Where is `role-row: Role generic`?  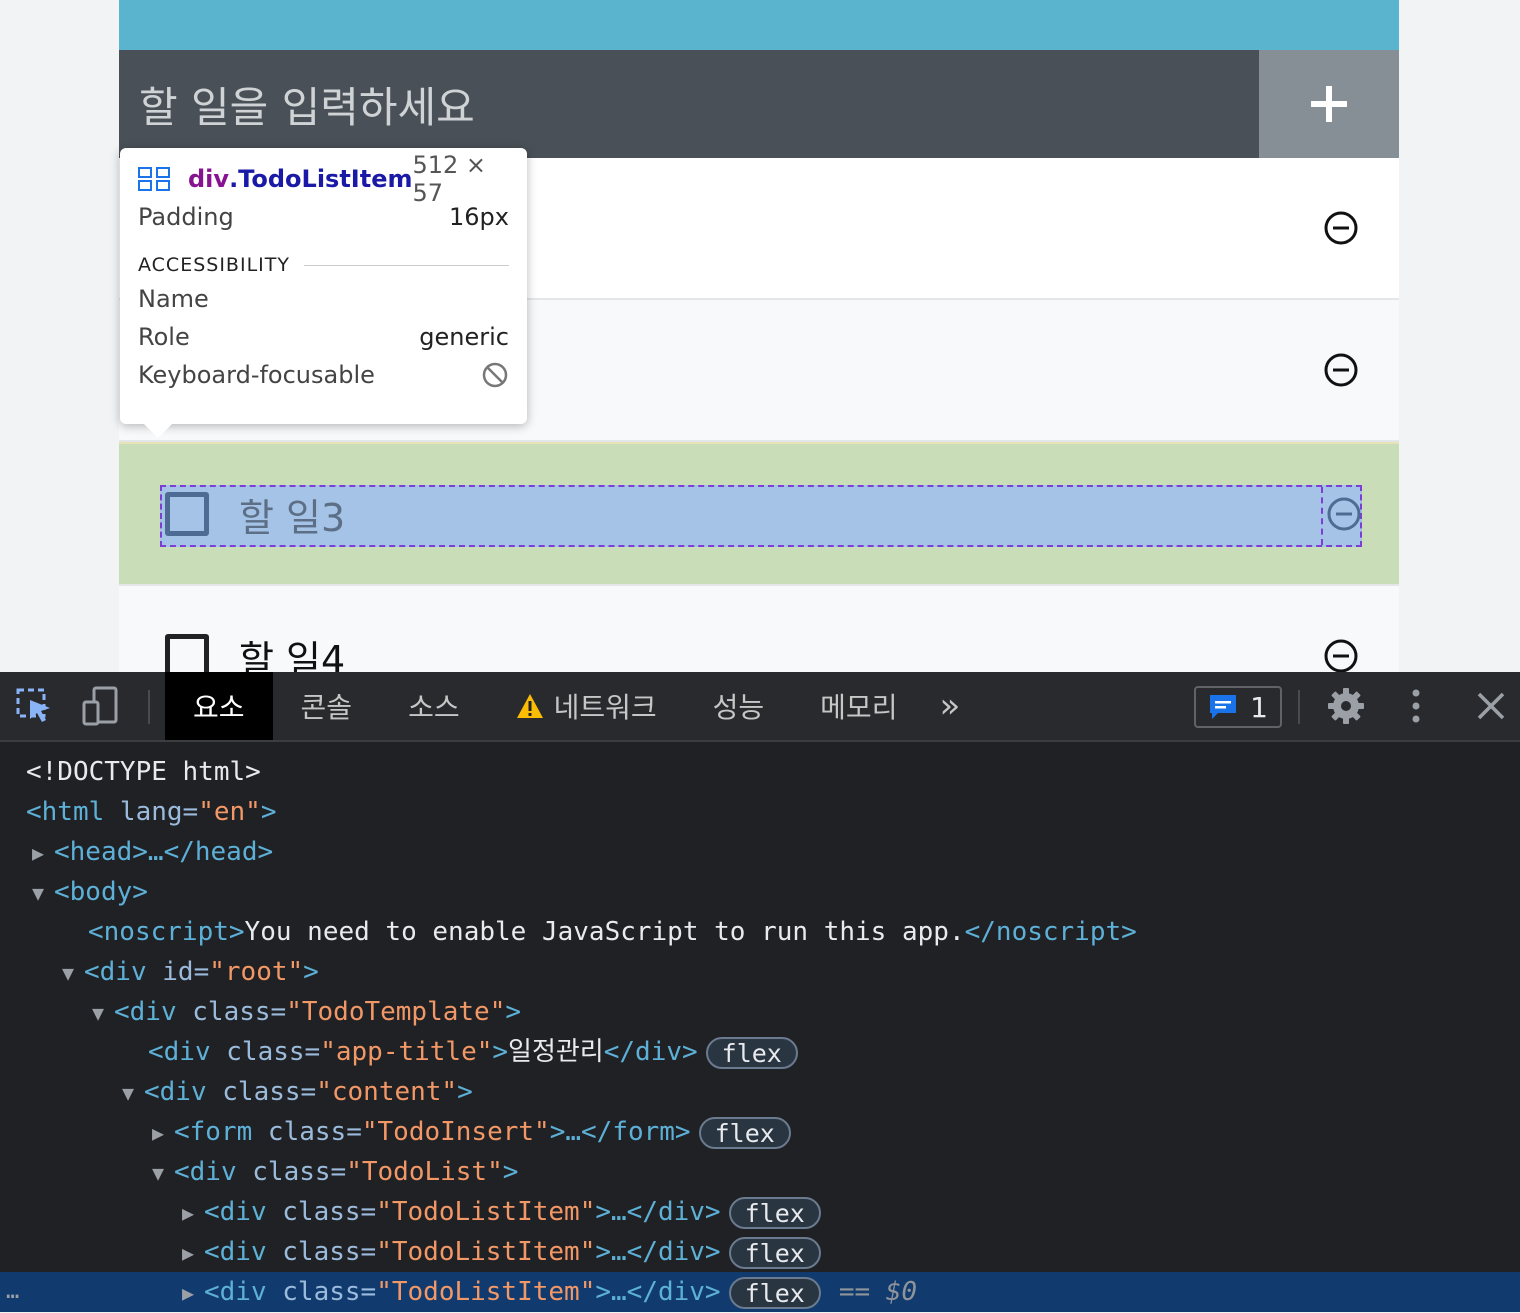 role-row: Role generic is located at coordinates (323, 337).